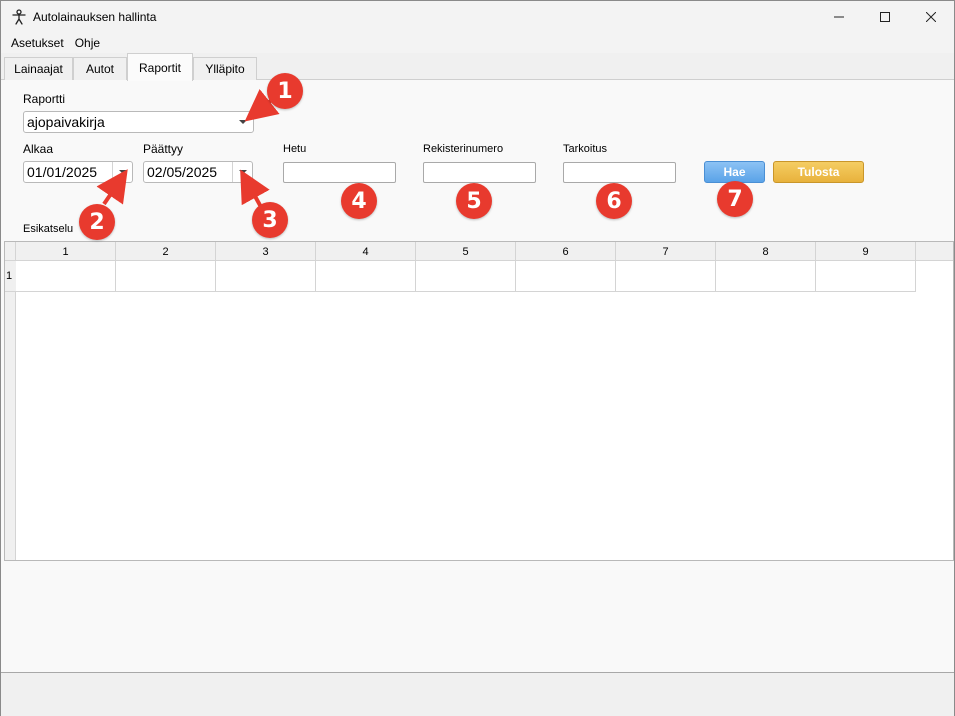 This screenshot has height=716, width=955. What do you see at coordinates (477, 67) in the screenshot?
I see `tab-strip: Lainaajat Autot Raportit Ylläpito` at bounding box center [477, 67].